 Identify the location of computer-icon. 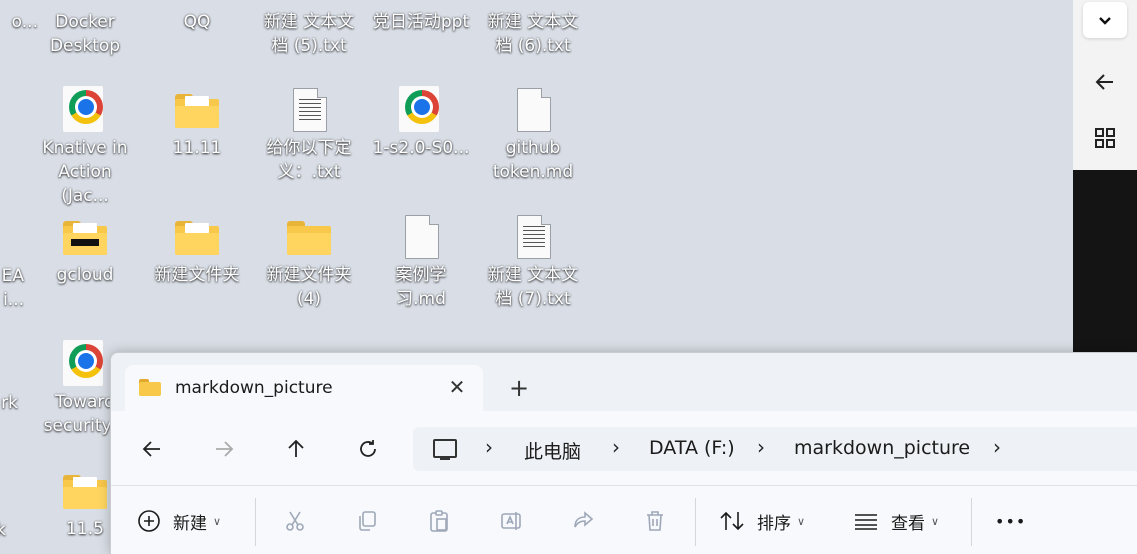
(445, 449).